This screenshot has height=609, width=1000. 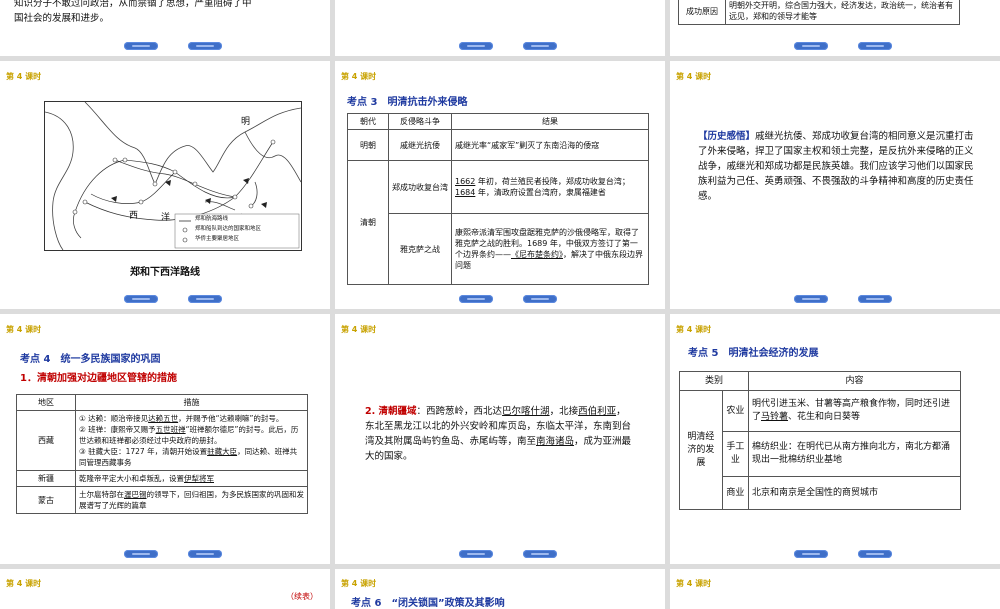 What do you see at coordinates (246, 122) in the screenshot?
I see `map-label: 明` at bounding box center [246, 122].